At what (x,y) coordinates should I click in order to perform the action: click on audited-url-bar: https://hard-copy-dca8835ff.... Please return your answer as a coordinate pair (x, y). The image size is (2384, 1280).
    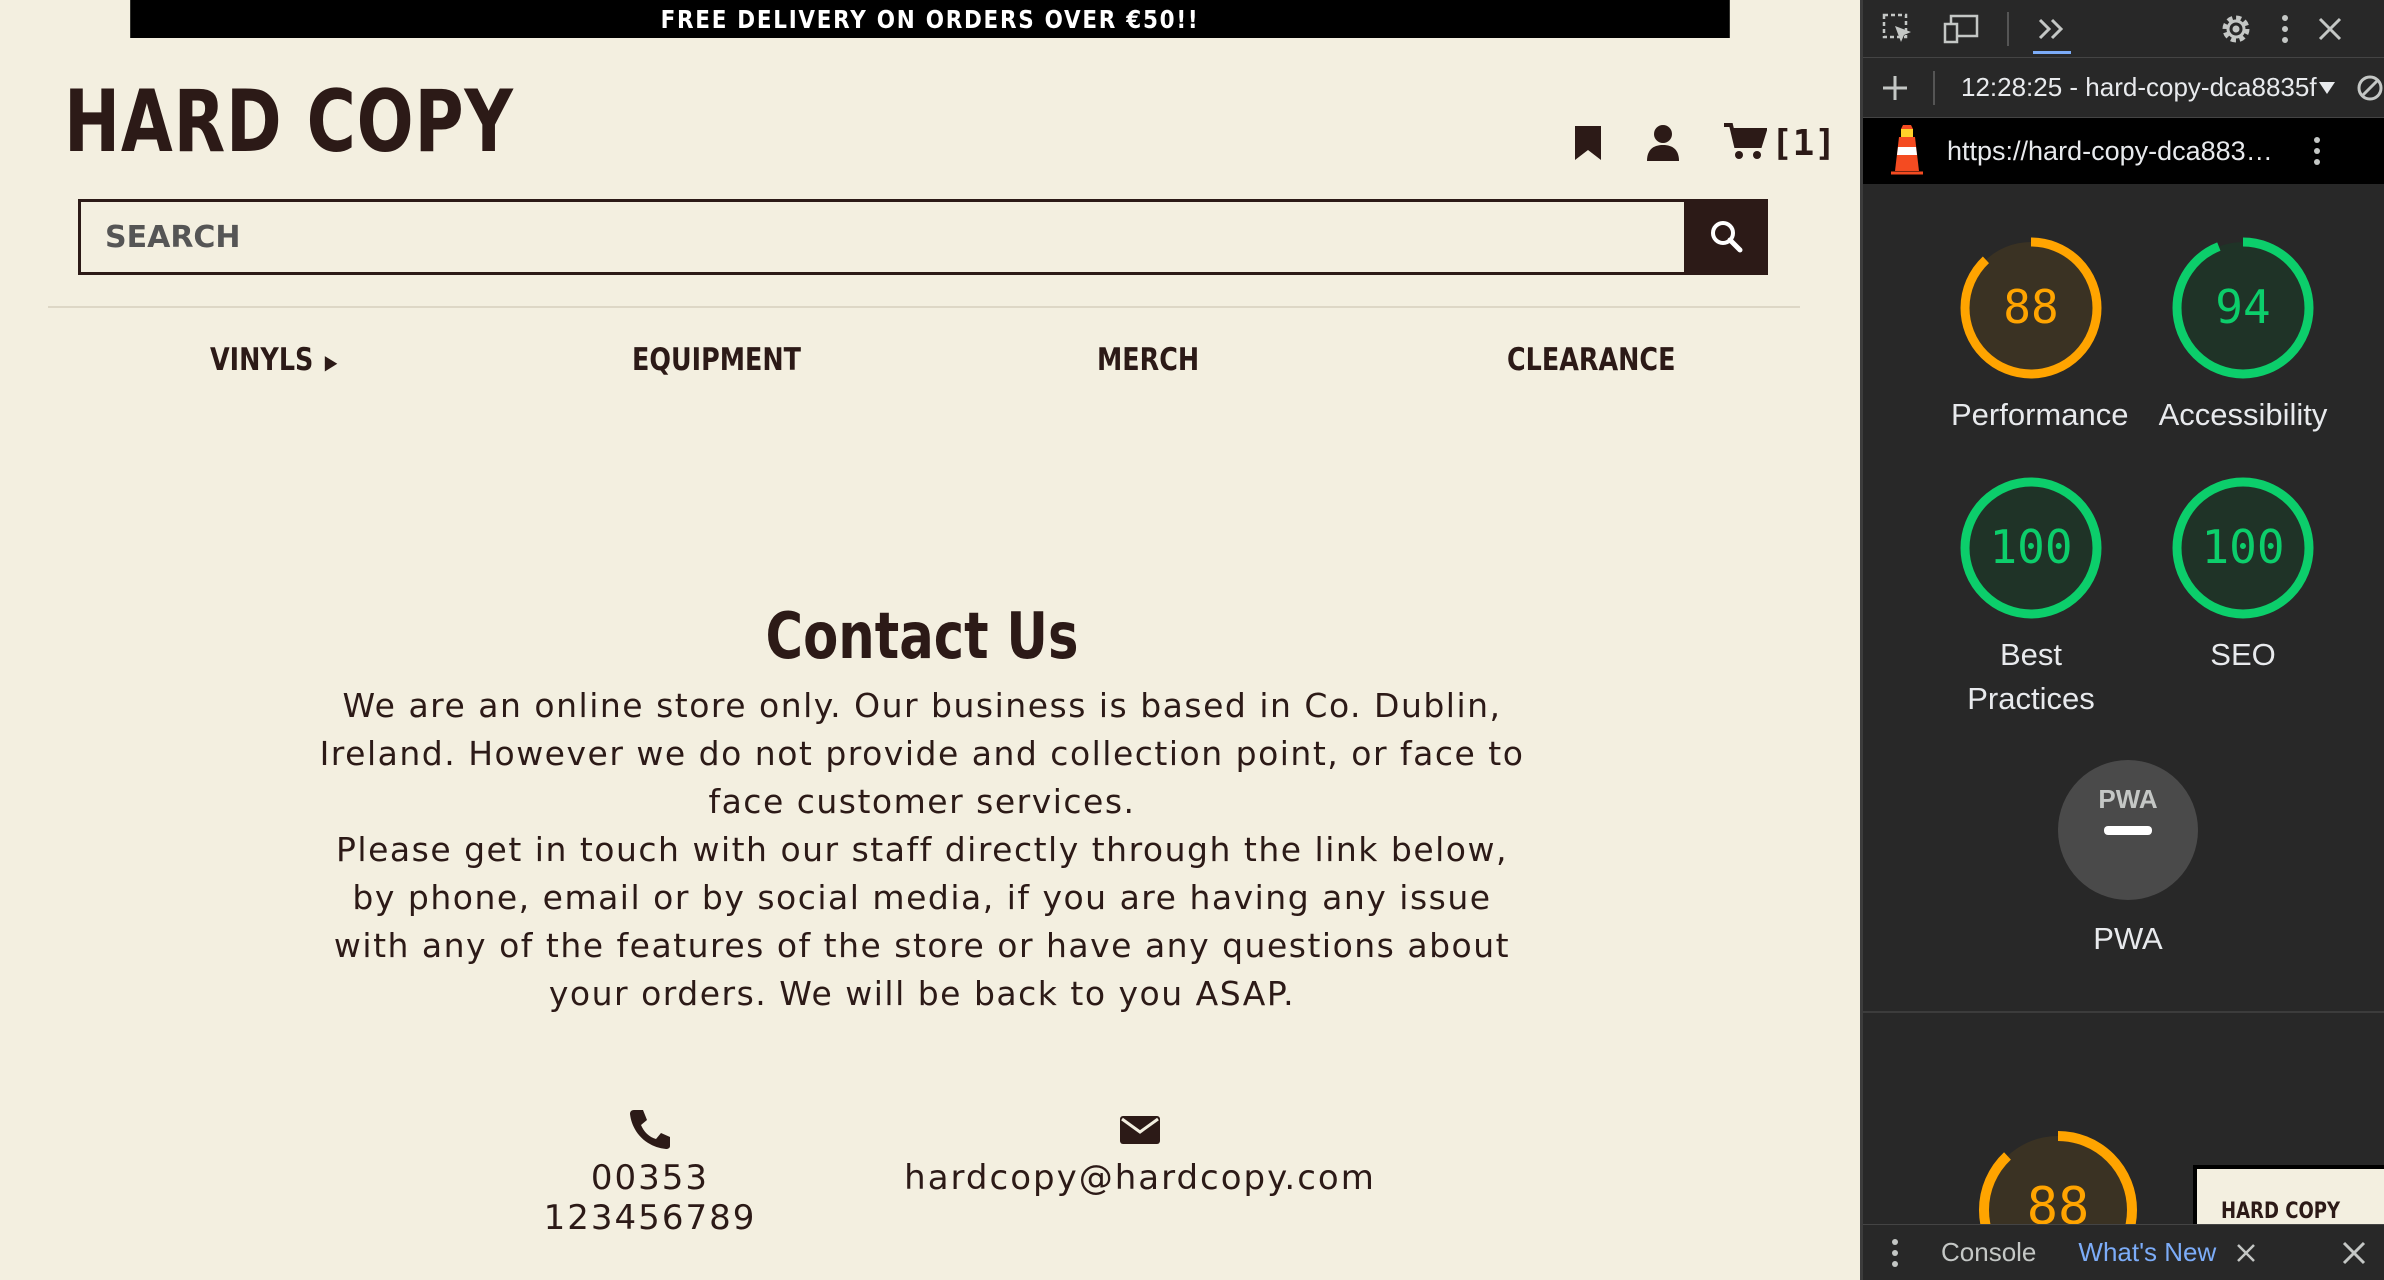
    Looking at the image, I should click on (2123, 151).